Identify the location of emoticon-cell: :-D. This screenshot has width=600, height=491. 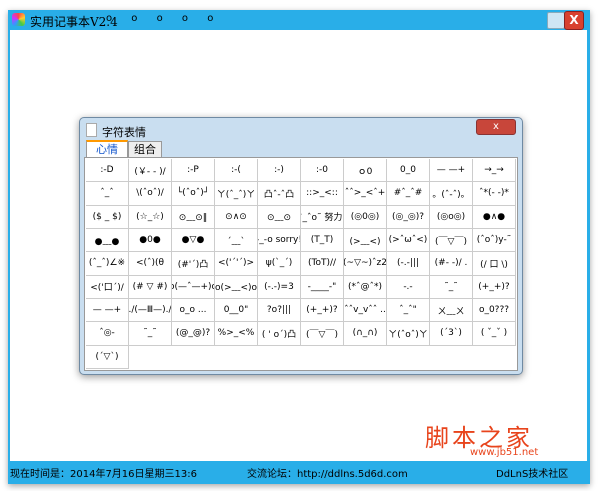
(107, 171).